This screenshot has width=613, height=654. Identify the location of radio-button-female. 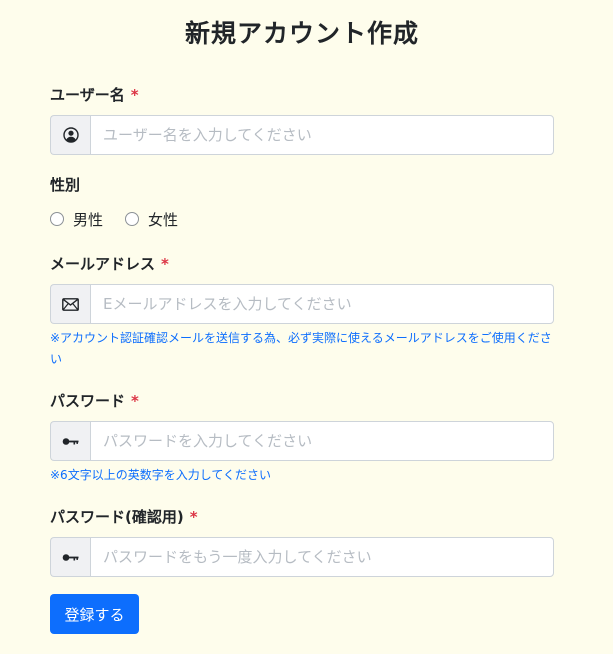
(132, 219).